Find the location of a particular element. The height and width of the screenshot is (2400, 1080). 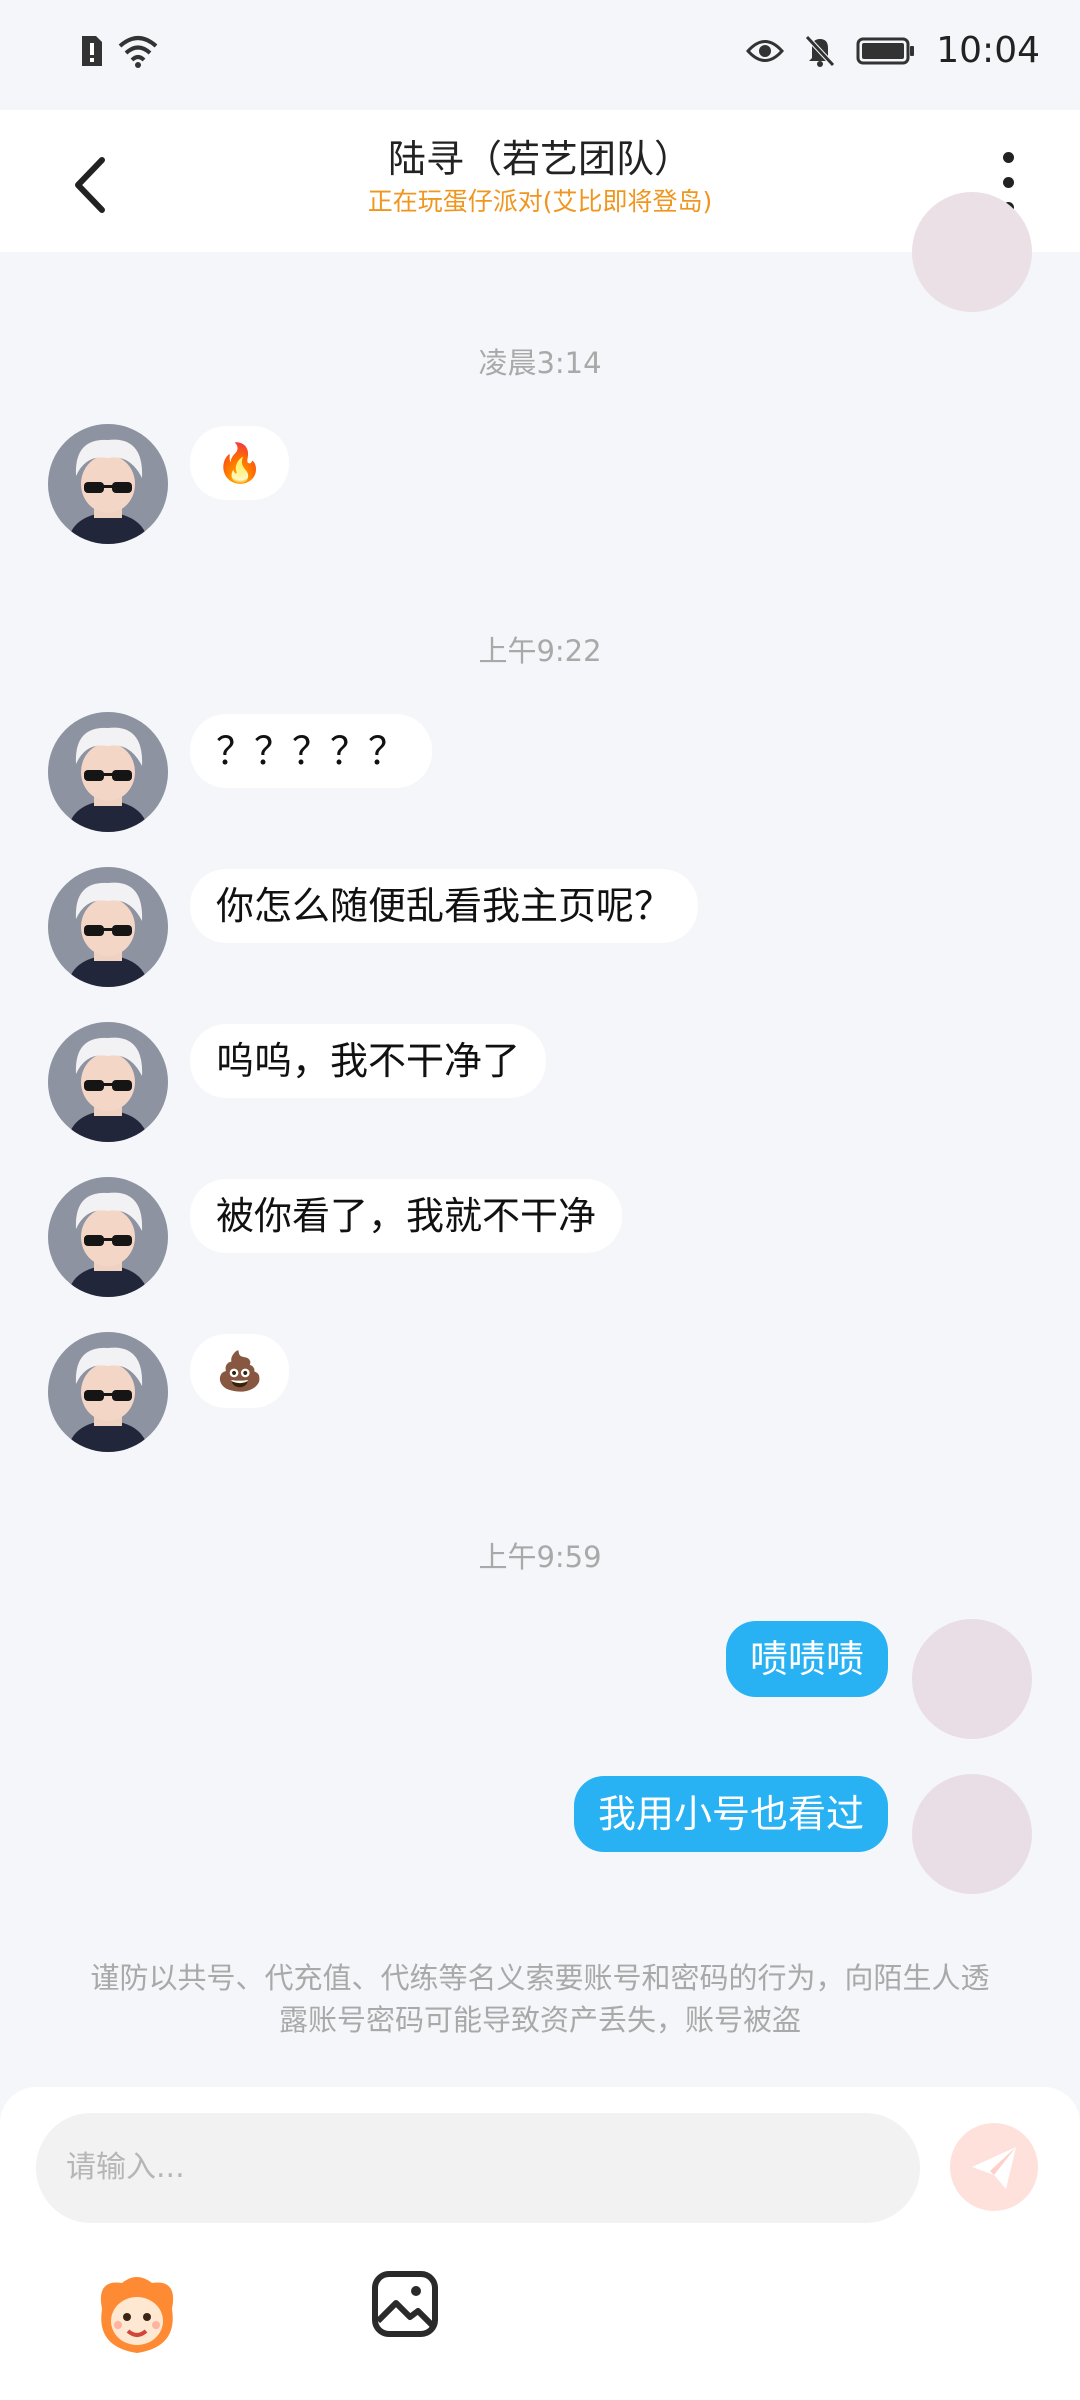

image-icon is located at coordinates (405, 2304).